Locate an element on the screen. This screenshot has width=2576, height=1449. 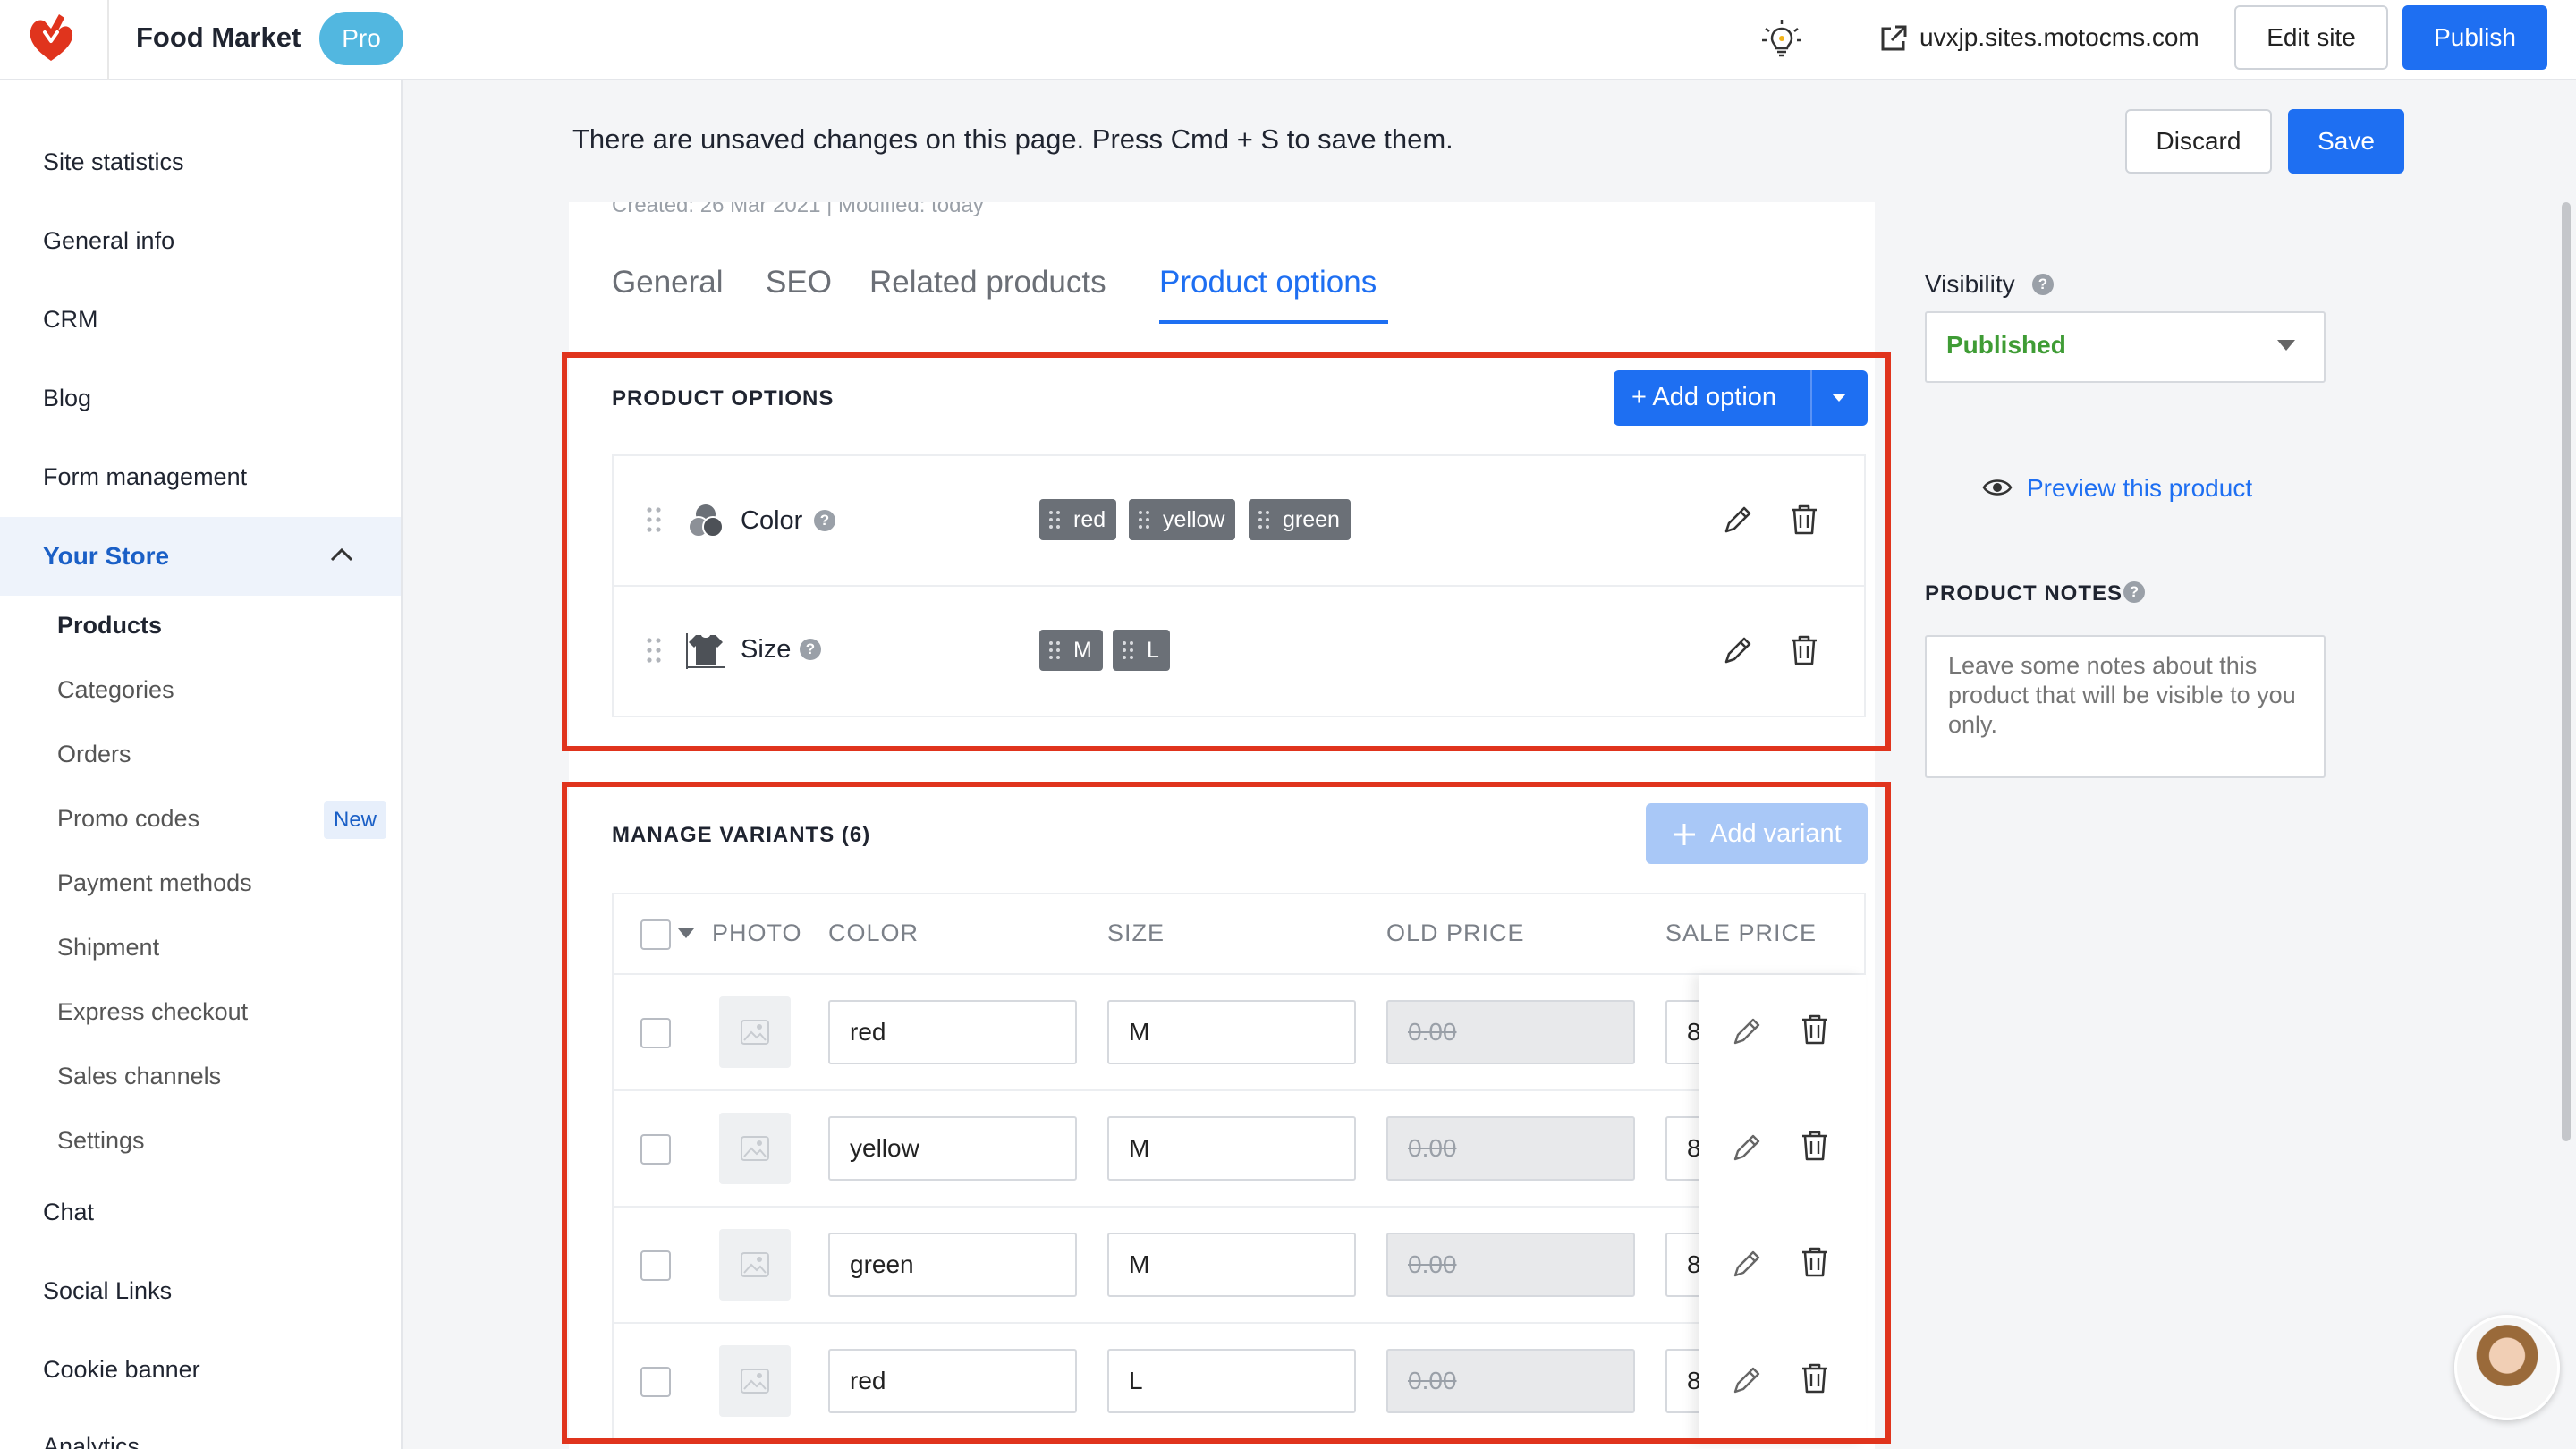
lightbulb-icon is located at coordinates (1781, 39).